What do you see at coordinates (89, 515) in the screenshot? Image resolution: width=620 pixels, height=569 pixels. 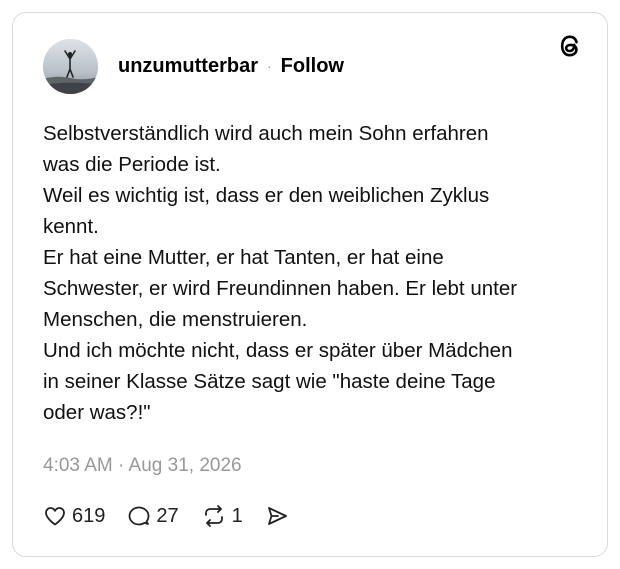 I see `like-count: 619` at bounding box center [89, 515].